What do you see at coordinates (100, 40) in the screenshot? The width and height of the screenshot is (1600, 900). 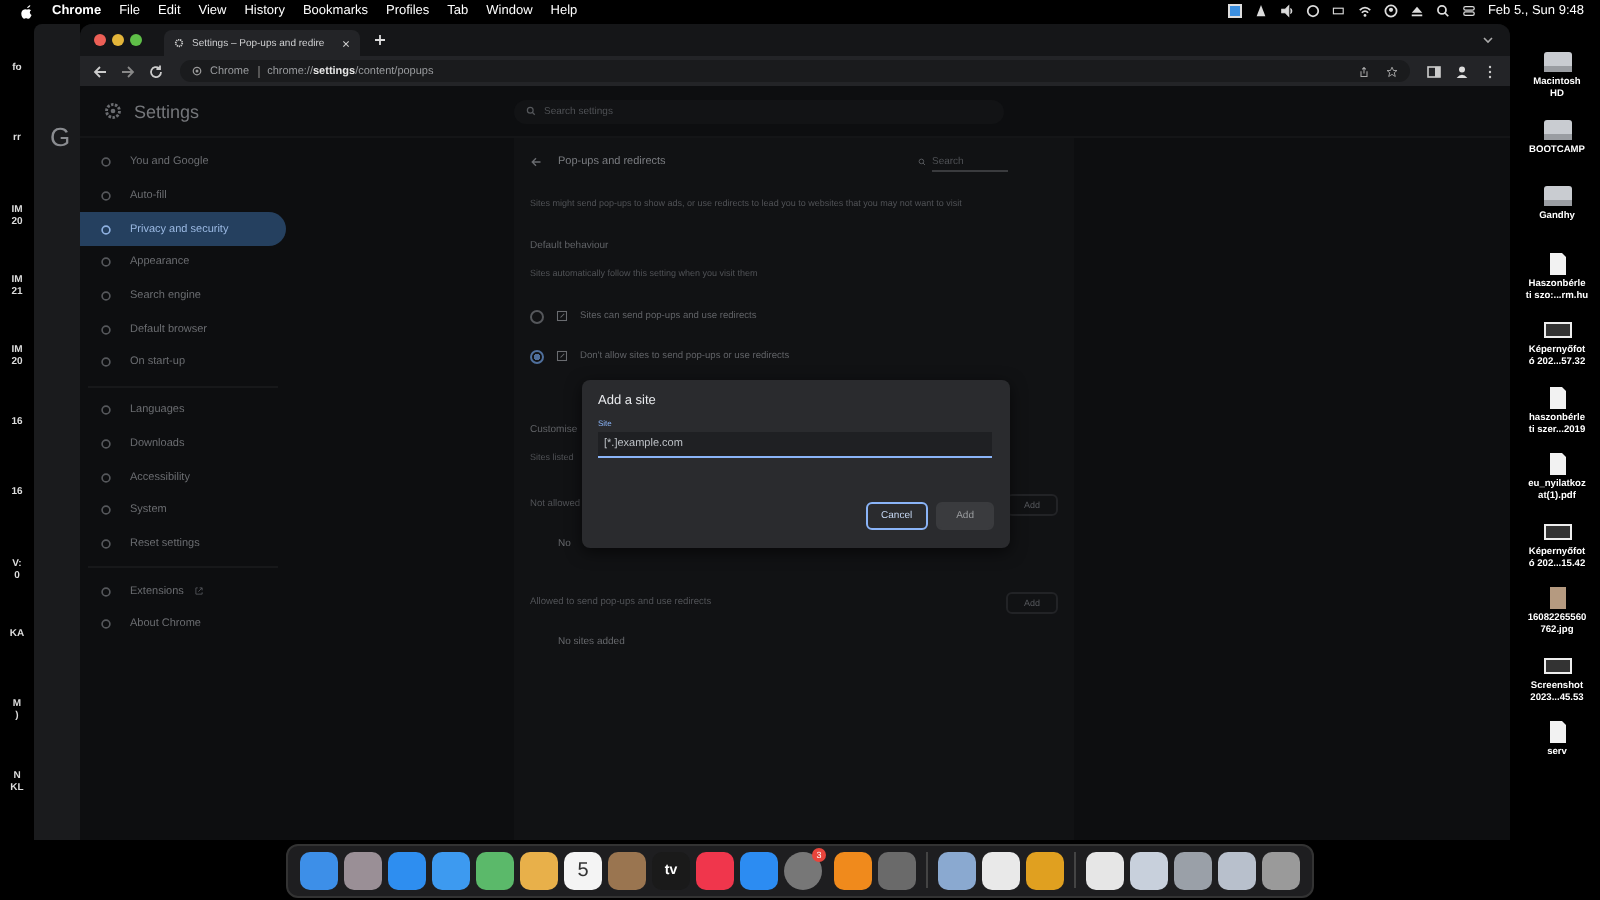 I see `close-window-icon` at bounding box center [100, 40].